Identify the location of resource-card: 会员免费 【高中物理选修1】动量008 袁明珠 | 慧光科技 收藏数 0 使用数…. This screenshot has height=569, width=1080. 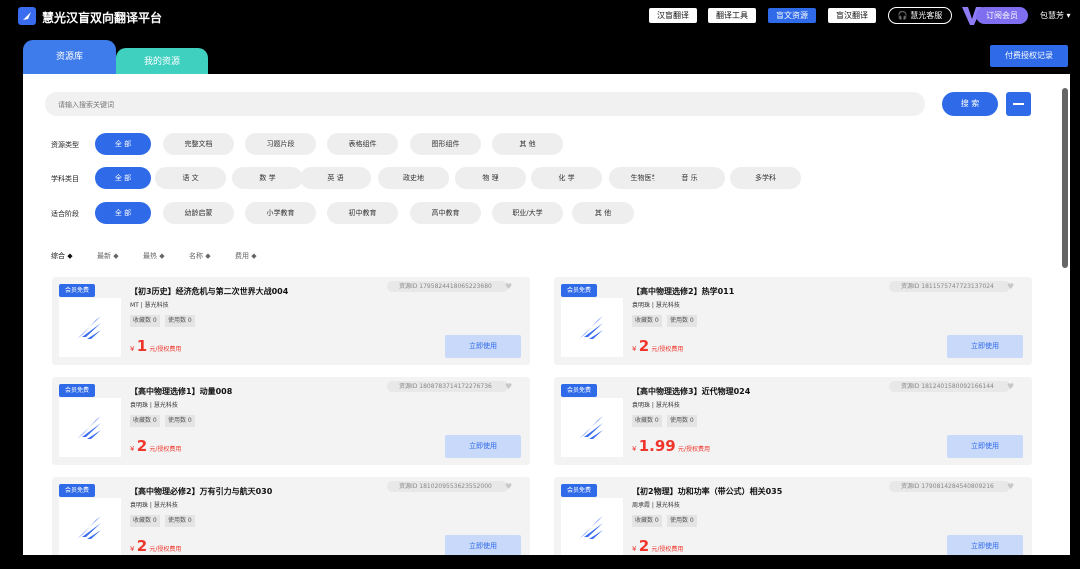
(291, 421).